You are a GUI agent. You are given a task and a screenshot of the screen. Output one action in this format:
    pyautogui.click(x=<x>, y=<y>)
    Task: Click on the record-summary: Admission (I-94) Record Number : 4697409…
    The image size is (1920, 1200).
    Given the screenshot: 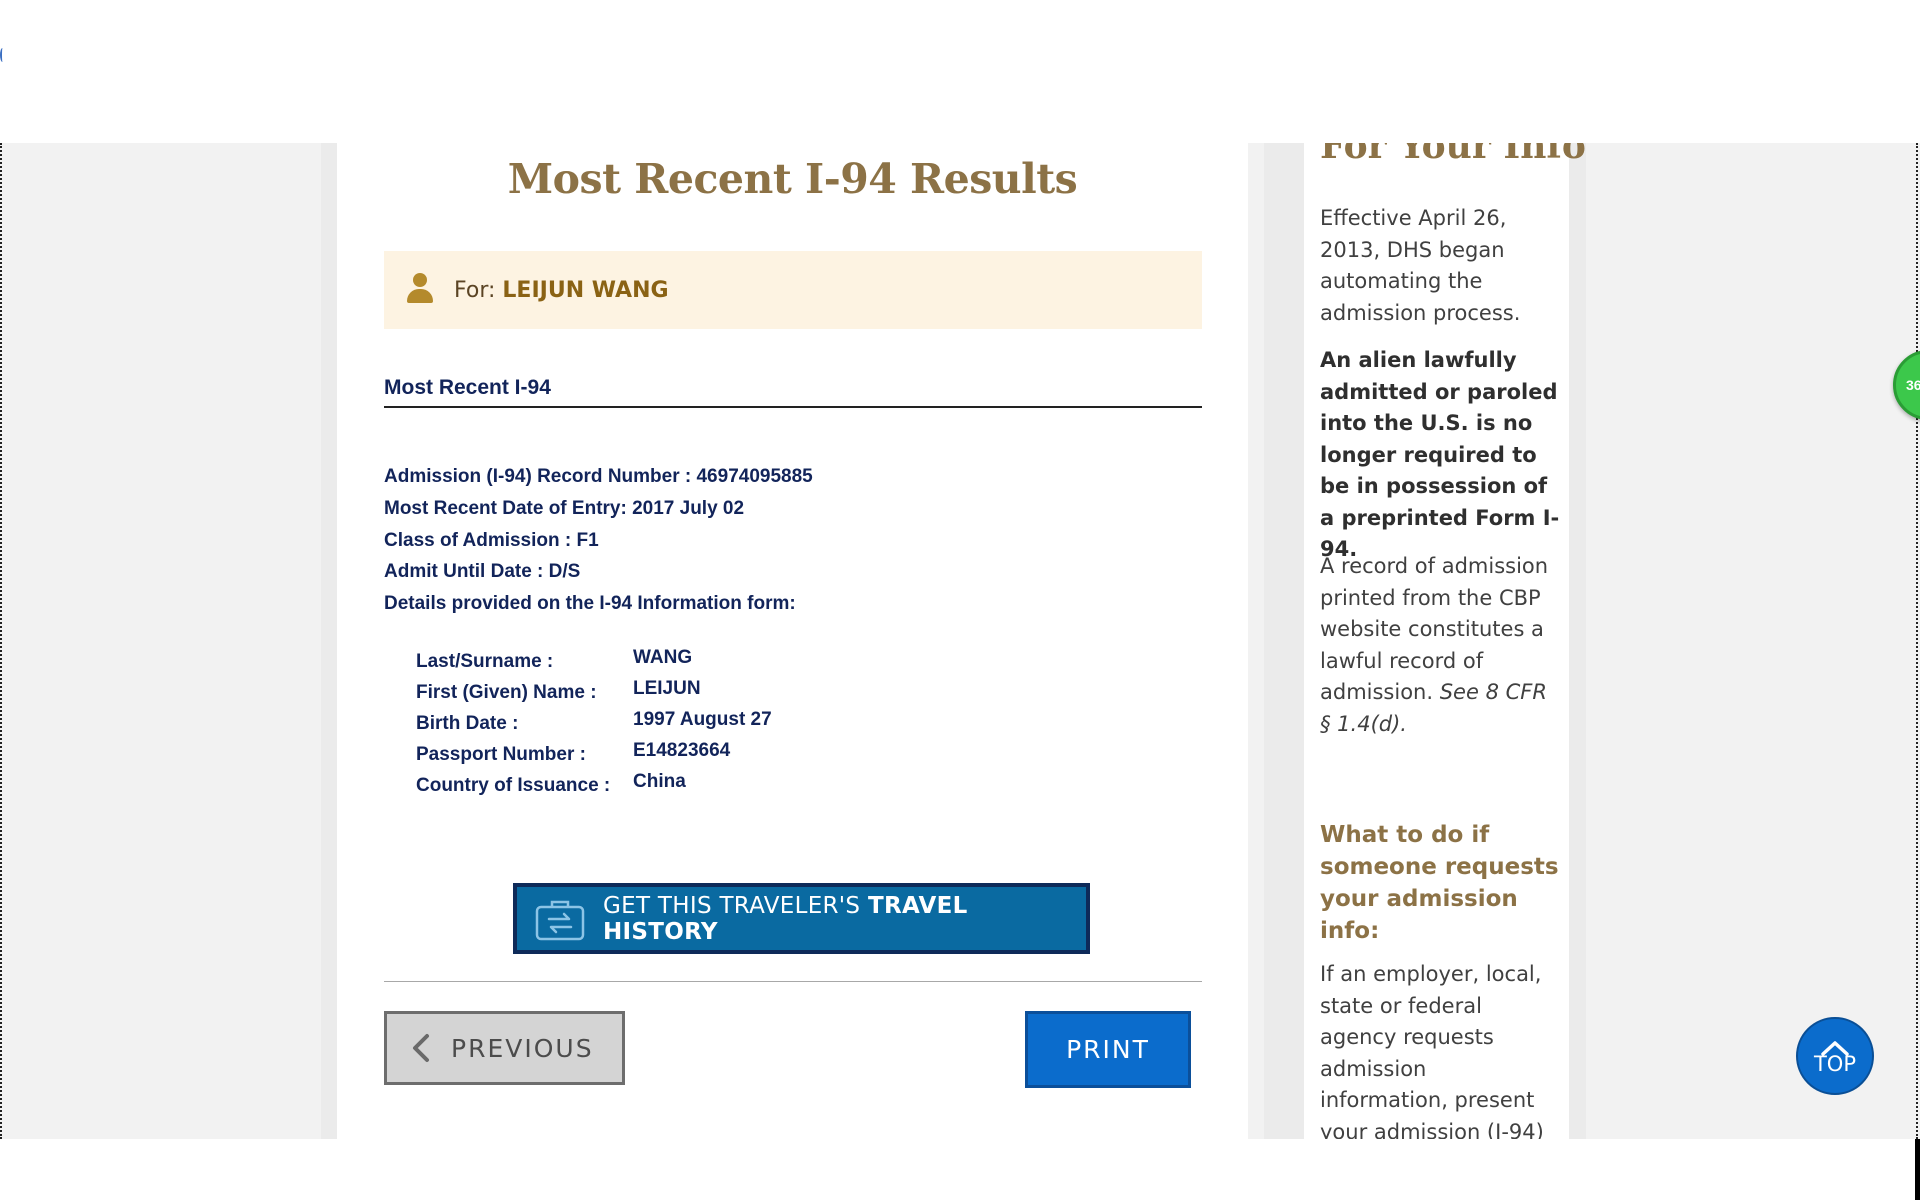 What is the action you would take?
    pyautogui.click(x=598, y=540)
    